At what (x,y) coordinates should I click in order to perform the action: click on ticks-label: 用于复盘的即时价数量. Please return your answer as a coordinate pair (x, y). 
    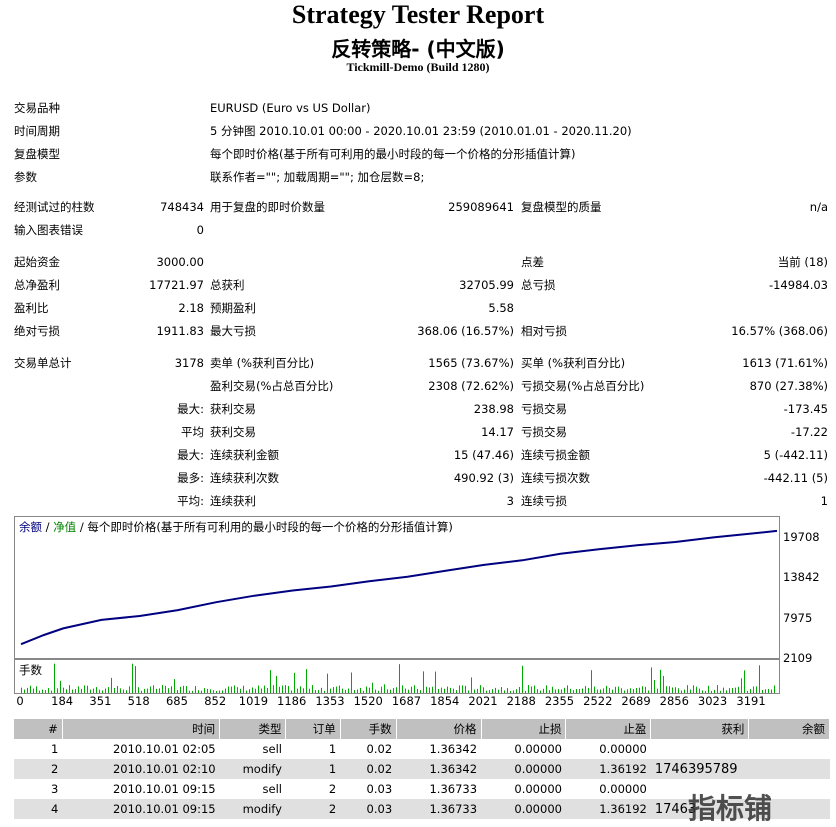
    Looking at the image, I should click on (267, 207).